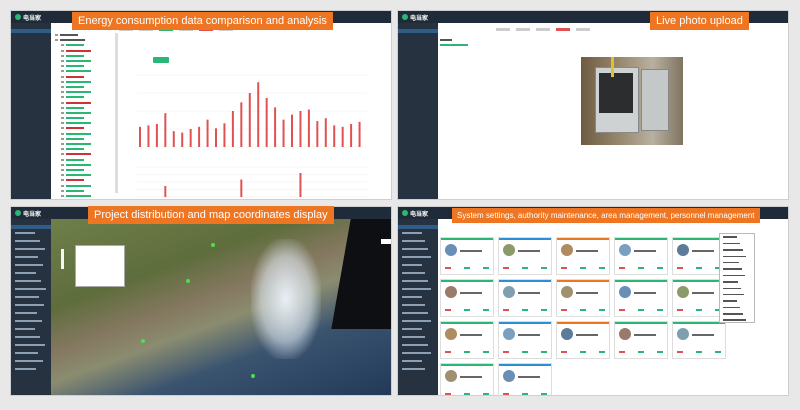 Image resolution: width=800 pixels, height=410 pixels. What do you see at coordinates (737, 320) in the screenshot?
I see `menu-item` at bounding box center [737, 320].